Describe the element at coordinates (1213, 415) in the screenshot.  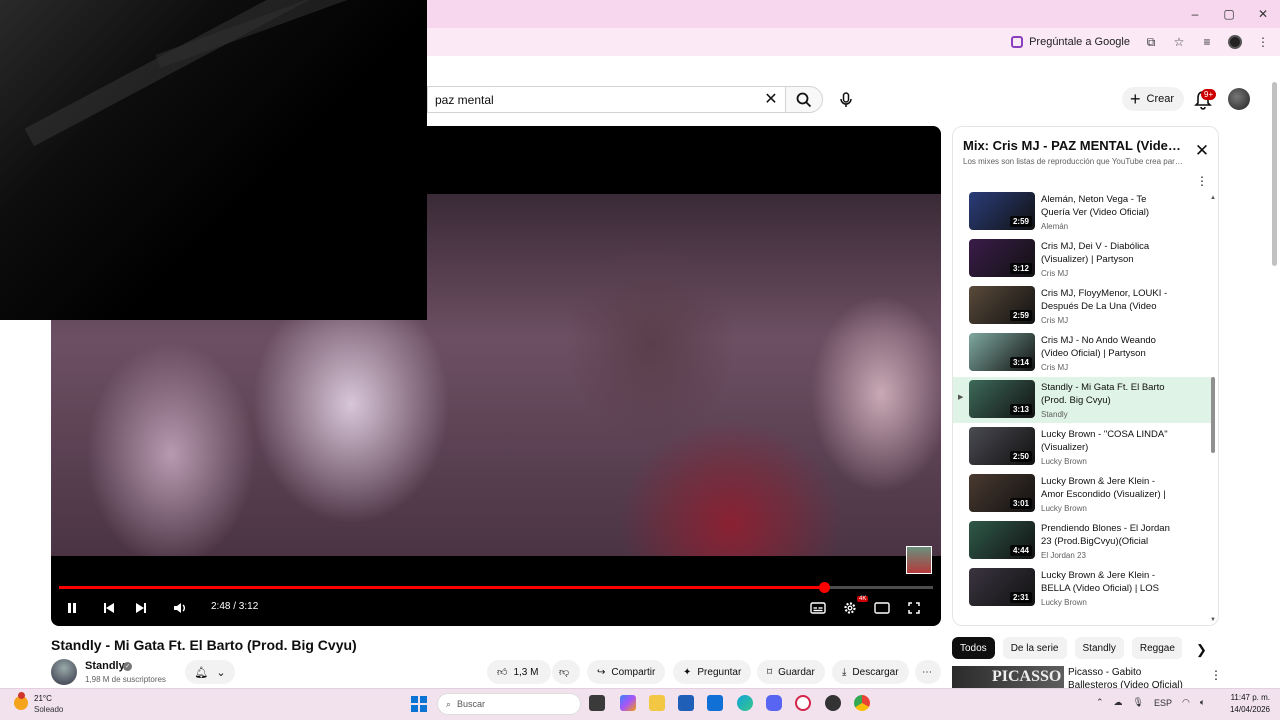
I see `playlist-scrollbar` at that location.